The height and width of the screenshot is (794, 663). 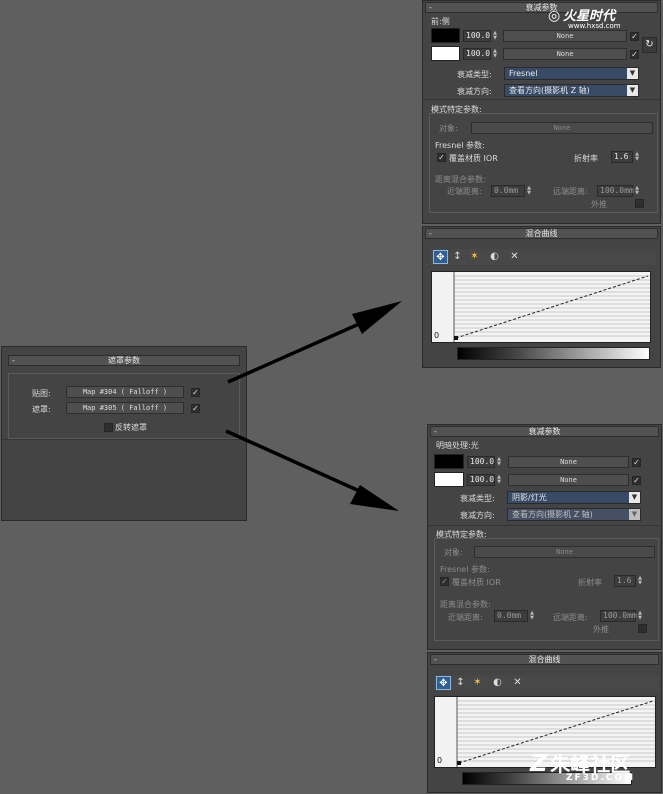 What do you see at coordinates (460, 179) in the screenshot?
I see `distance-blend-title: 距离混合参数:` at bounding box center [460, 179].